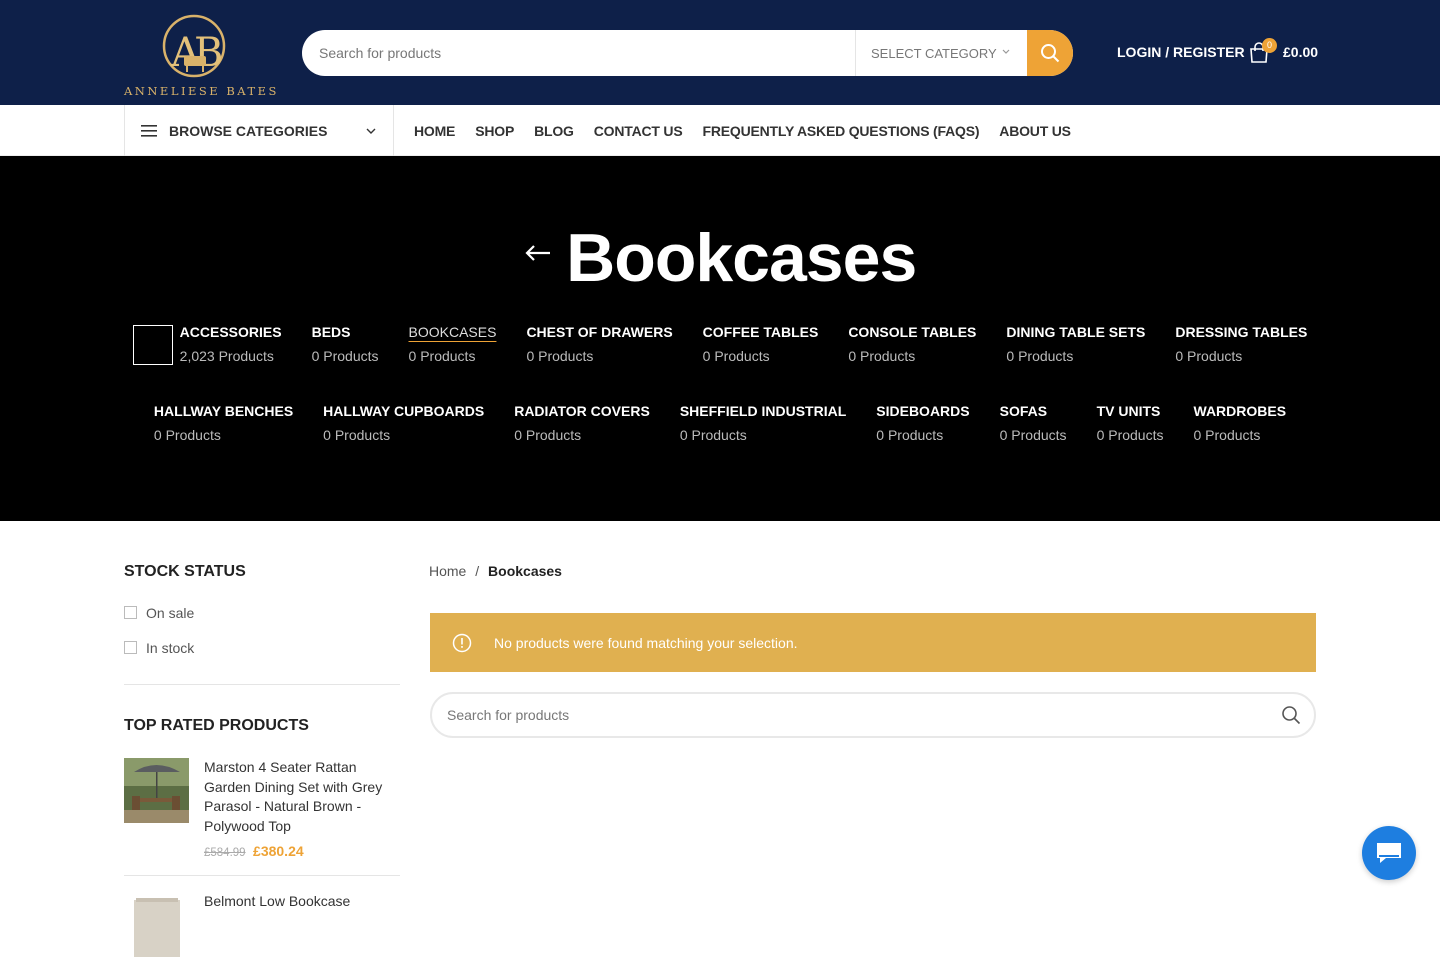  What do you see at coordinates (850, 715) in the screenshot?
I see `product-search-input` at bounding box center [850, 715].